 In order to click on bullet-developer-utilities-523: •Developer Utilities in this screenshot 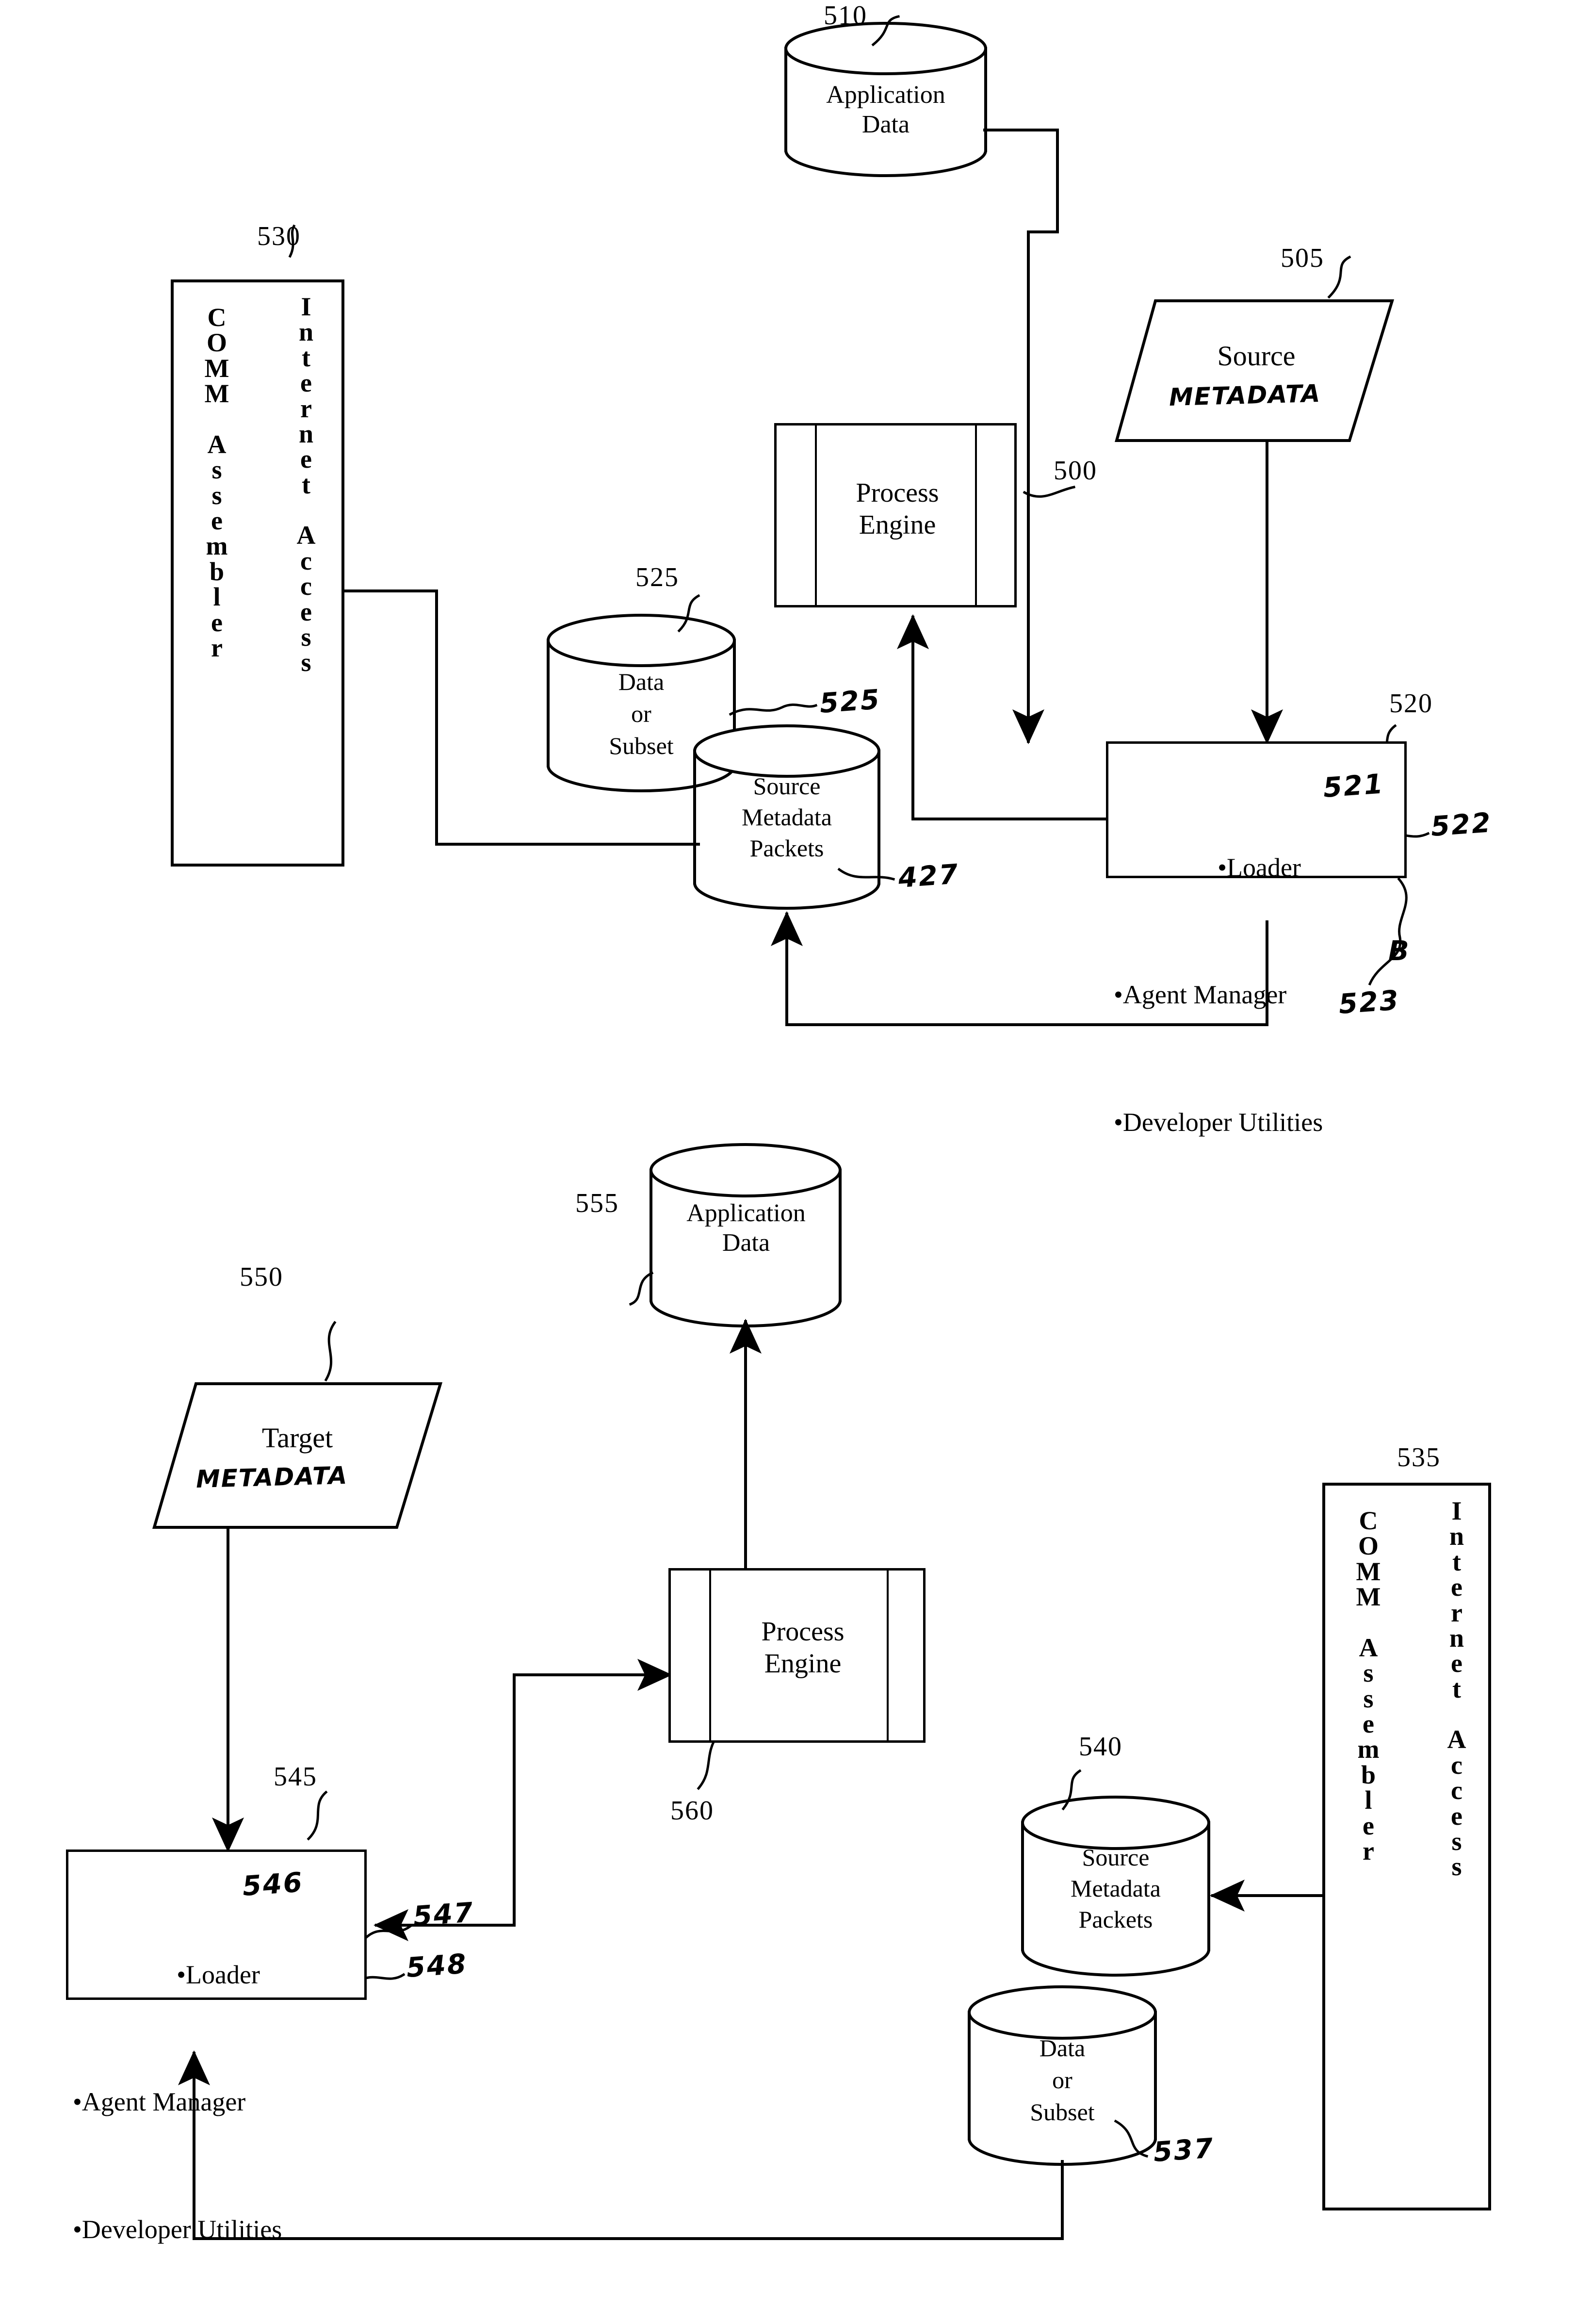, I will do `click(1218, 1122)`.